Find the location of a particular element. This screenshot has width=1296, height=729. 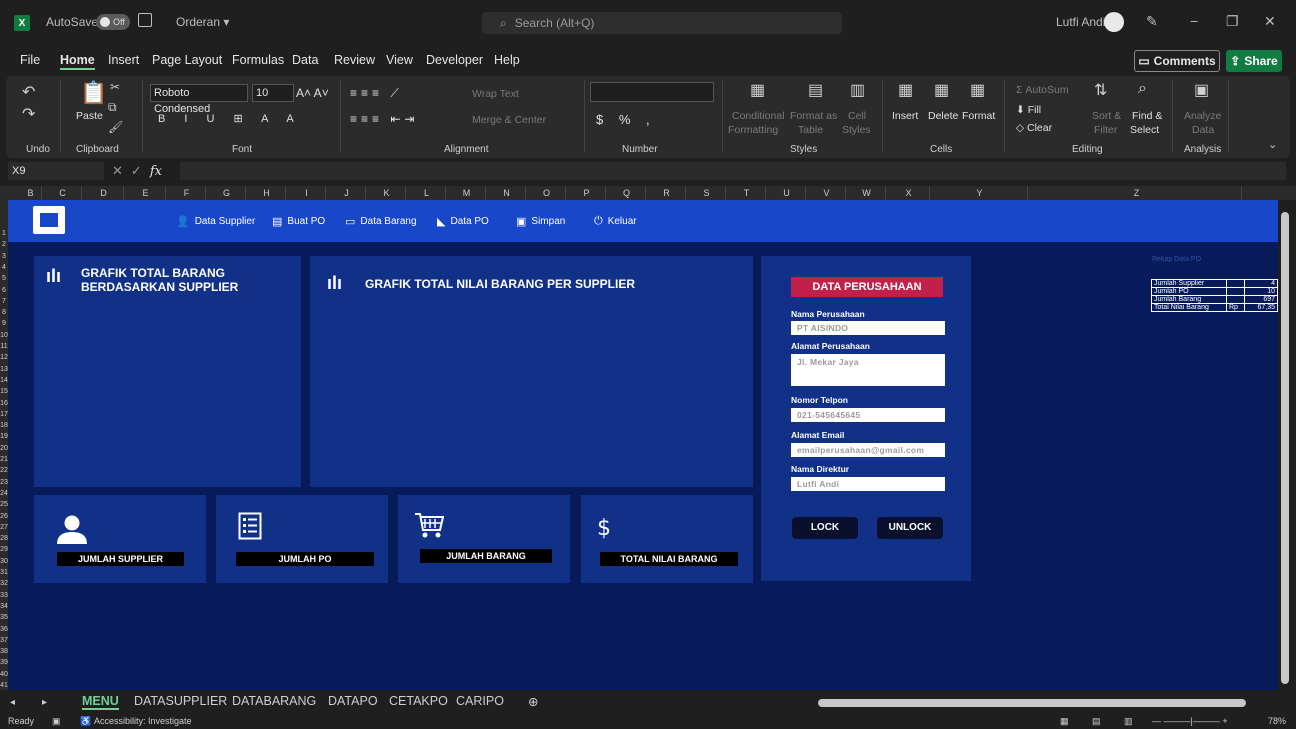

pen-icon: ✎ is located at coordinates (1152, 21).